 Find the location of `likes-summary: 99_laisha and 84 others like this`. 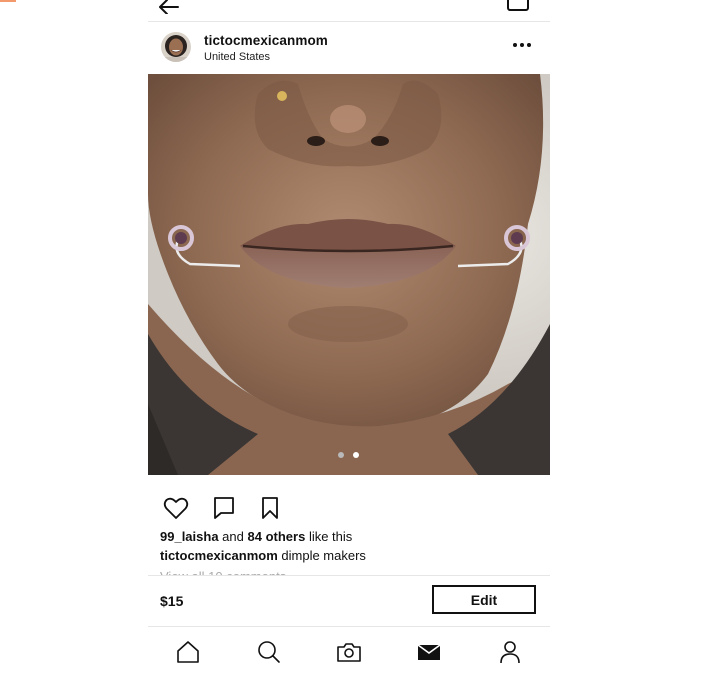

likes-summary: 99_laisha and 84 others like this is located at coordinates (256, 536).